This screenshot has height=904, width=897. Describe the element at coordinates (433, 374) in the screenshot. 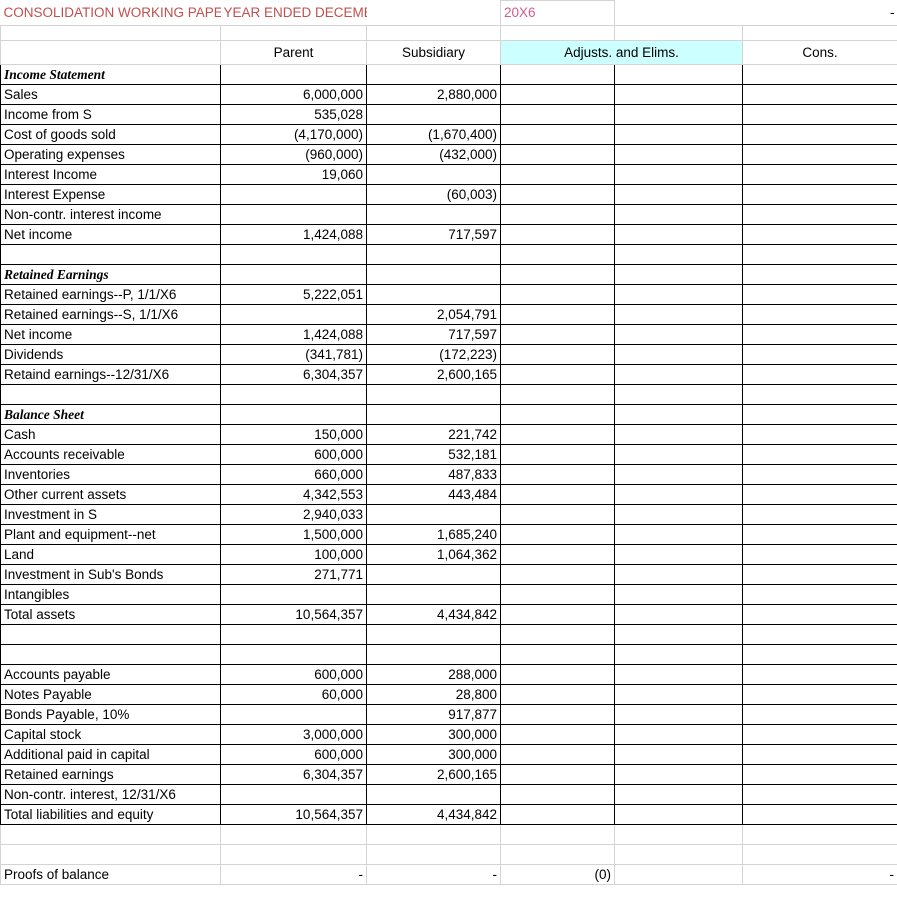

I see `cell-subsidiary: 2,600,165` at that location.